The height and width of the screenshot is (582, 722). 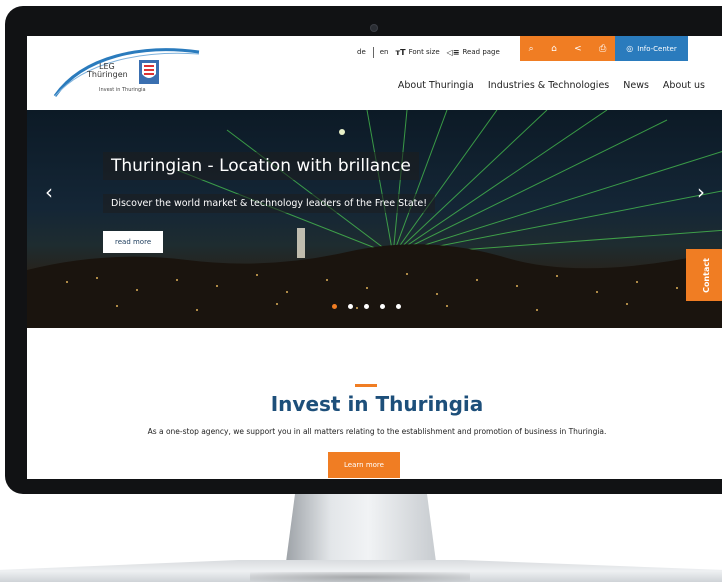 What do you see at coordinates (374, 28) in the screenshot?
I see `camera-icon` at bounding box center [374, 28].